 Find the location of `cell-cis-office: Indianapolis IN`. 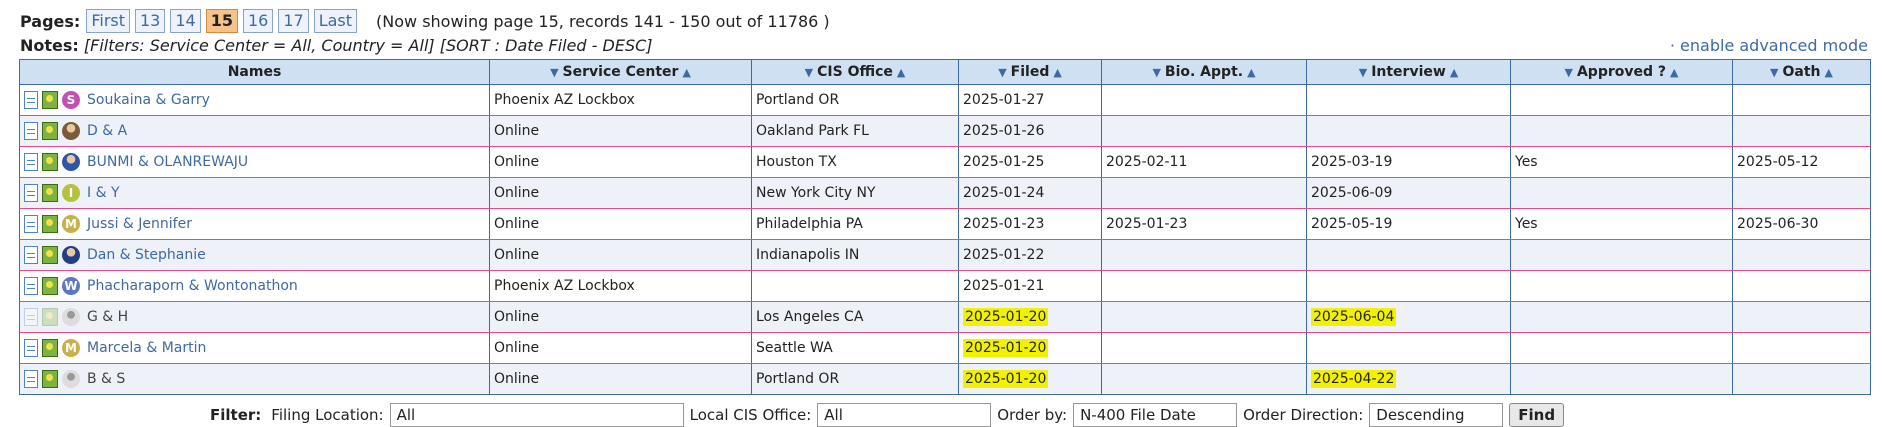

cell-cis-office: Indianapolis IN is located at coordinates (855, 255).